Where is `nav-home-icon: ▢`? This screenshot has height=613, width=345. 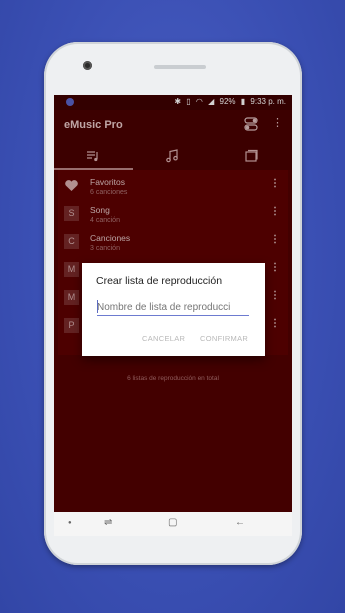
nav-home-icon: ▢ is located at coordinates (172, 522).